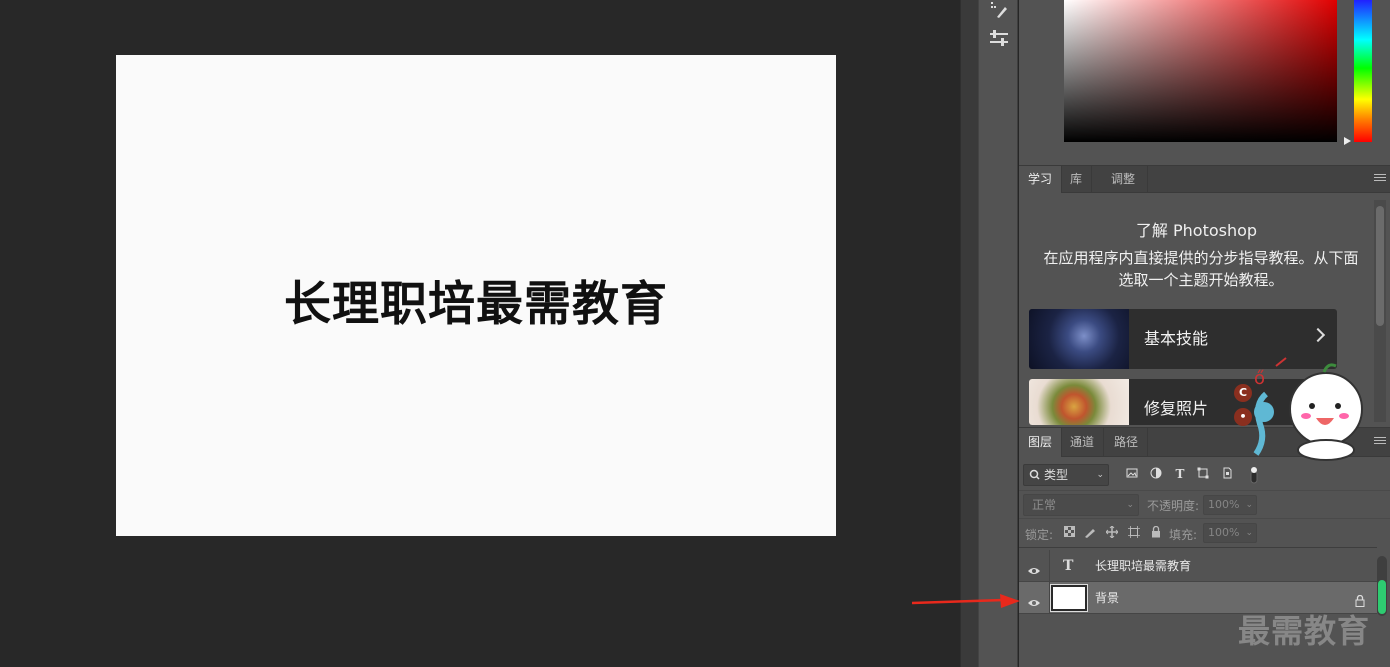 The width and height of the screenshot is (1390, 667). Describe the element at coordinates (1039, 535) in the screenshot. I see `lock-label: 锁定:` at that location.